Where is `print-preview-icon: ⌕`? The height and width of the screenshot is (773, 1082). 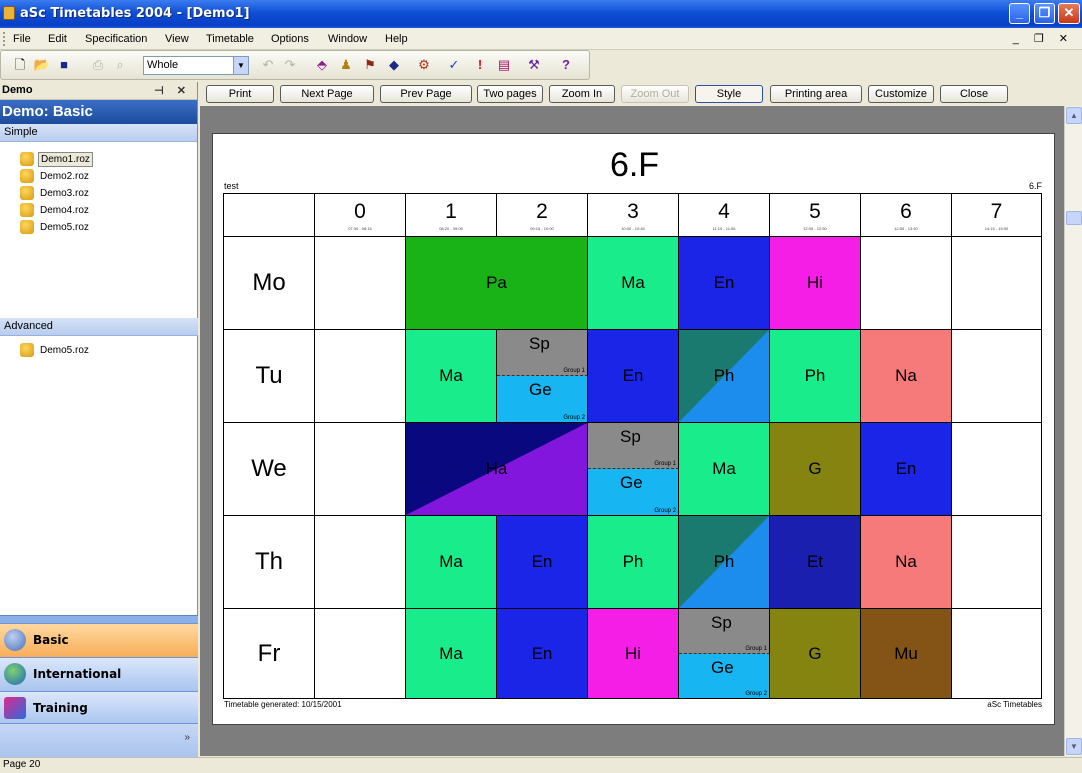
print-preview-icon: ⌕ is located at coordinates (120, 65).